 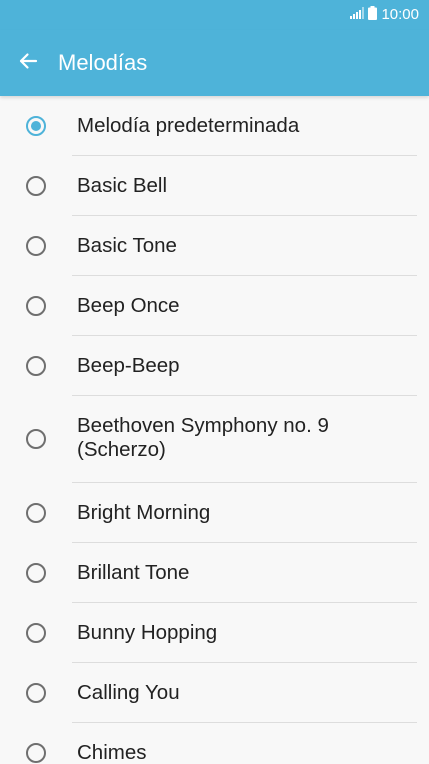 I want to click on signal-icon, so click(x=357, y=15).